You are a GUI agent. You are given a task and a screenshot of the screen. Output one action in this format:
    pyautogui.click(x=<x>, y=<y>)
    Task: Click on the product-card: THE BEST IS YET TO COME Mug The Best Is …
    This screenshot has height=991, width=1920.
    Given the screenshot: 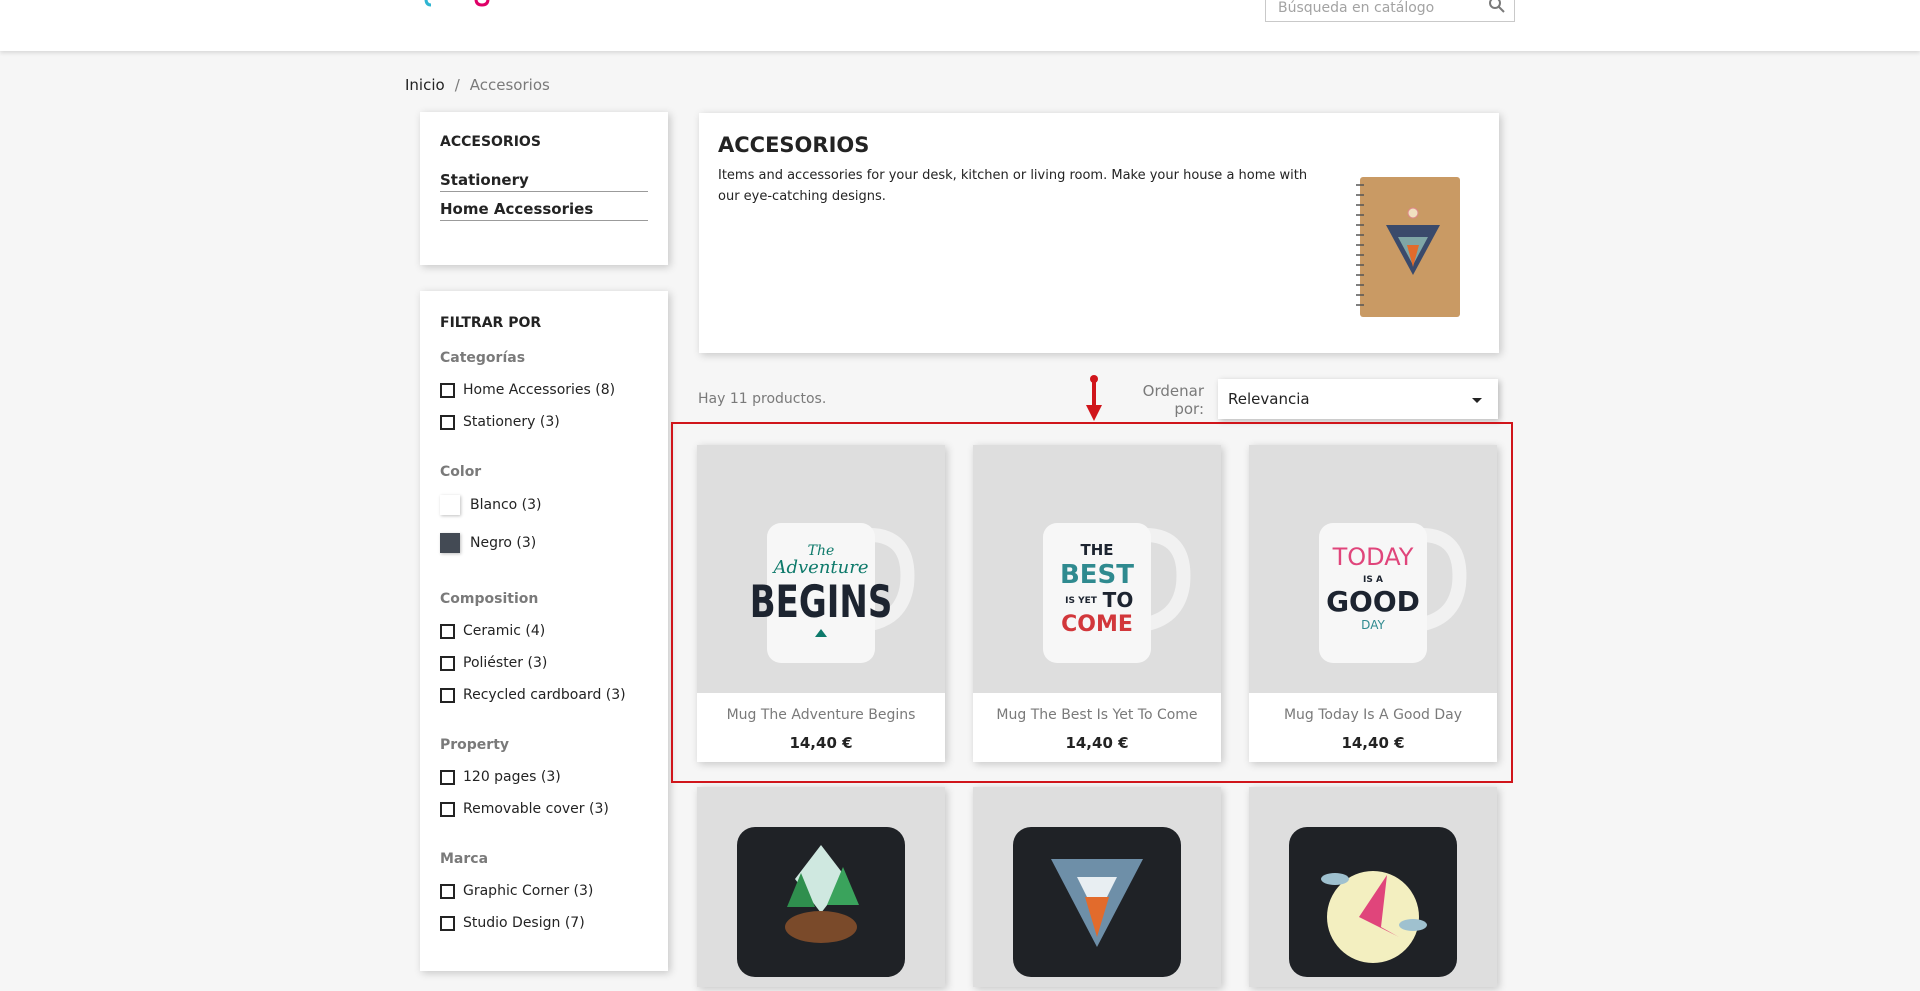 What is the action you would take?
    pyautogui.click(x=1097, y=603)
    